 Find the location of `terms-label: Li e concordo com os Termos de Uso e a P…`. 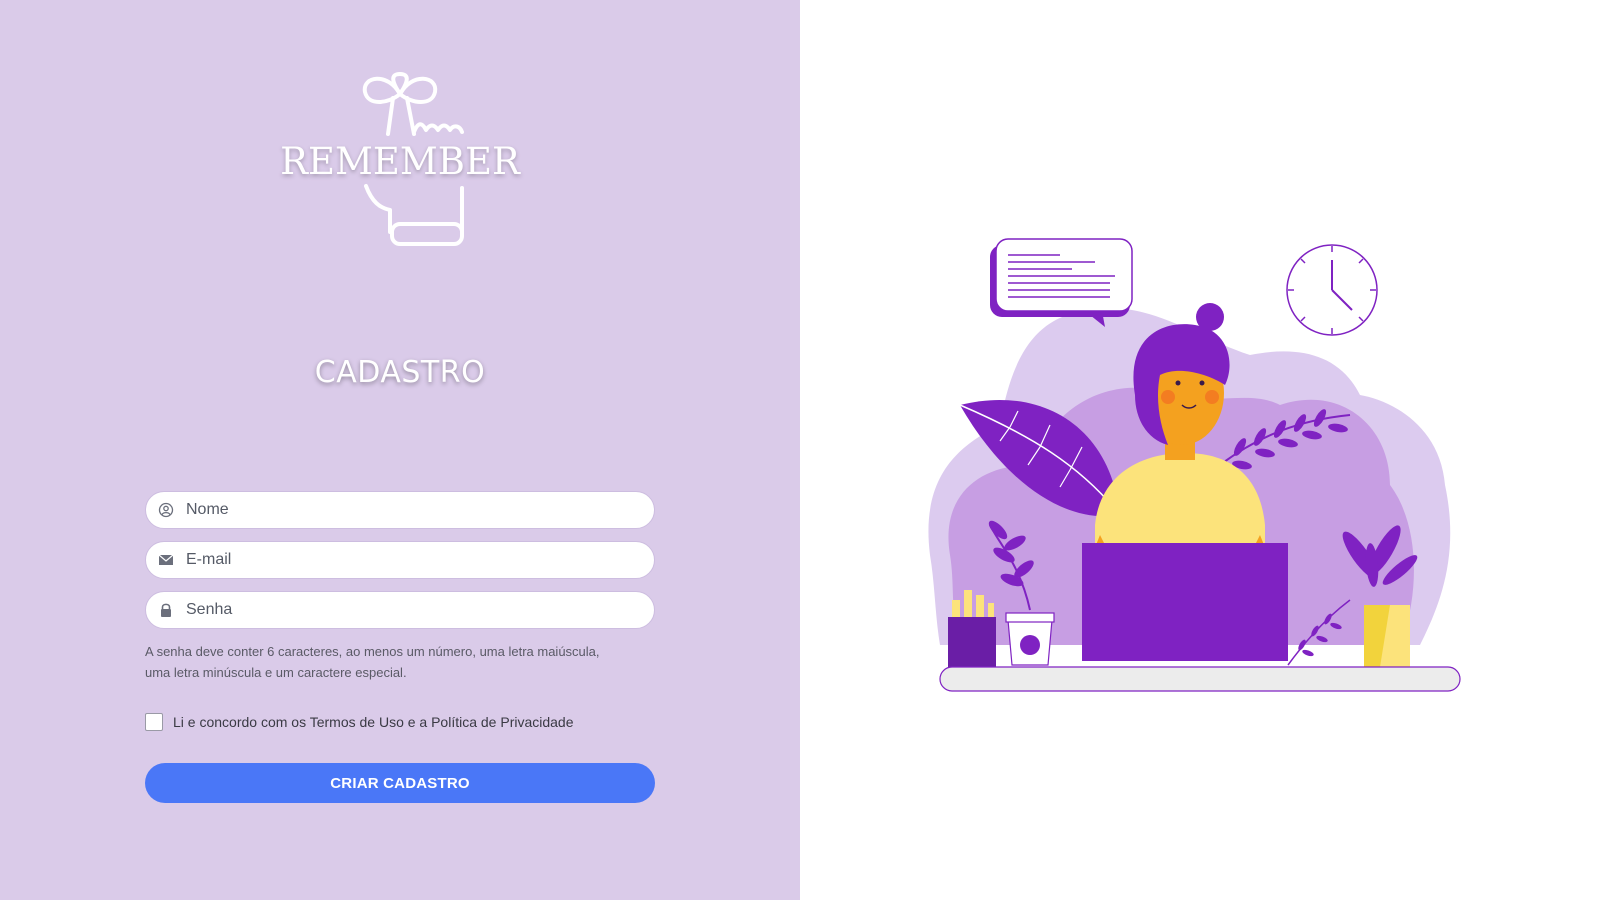

terms-label: Li e concordo com os Termos de Uso e a P… is located at coordinates (373, 722).